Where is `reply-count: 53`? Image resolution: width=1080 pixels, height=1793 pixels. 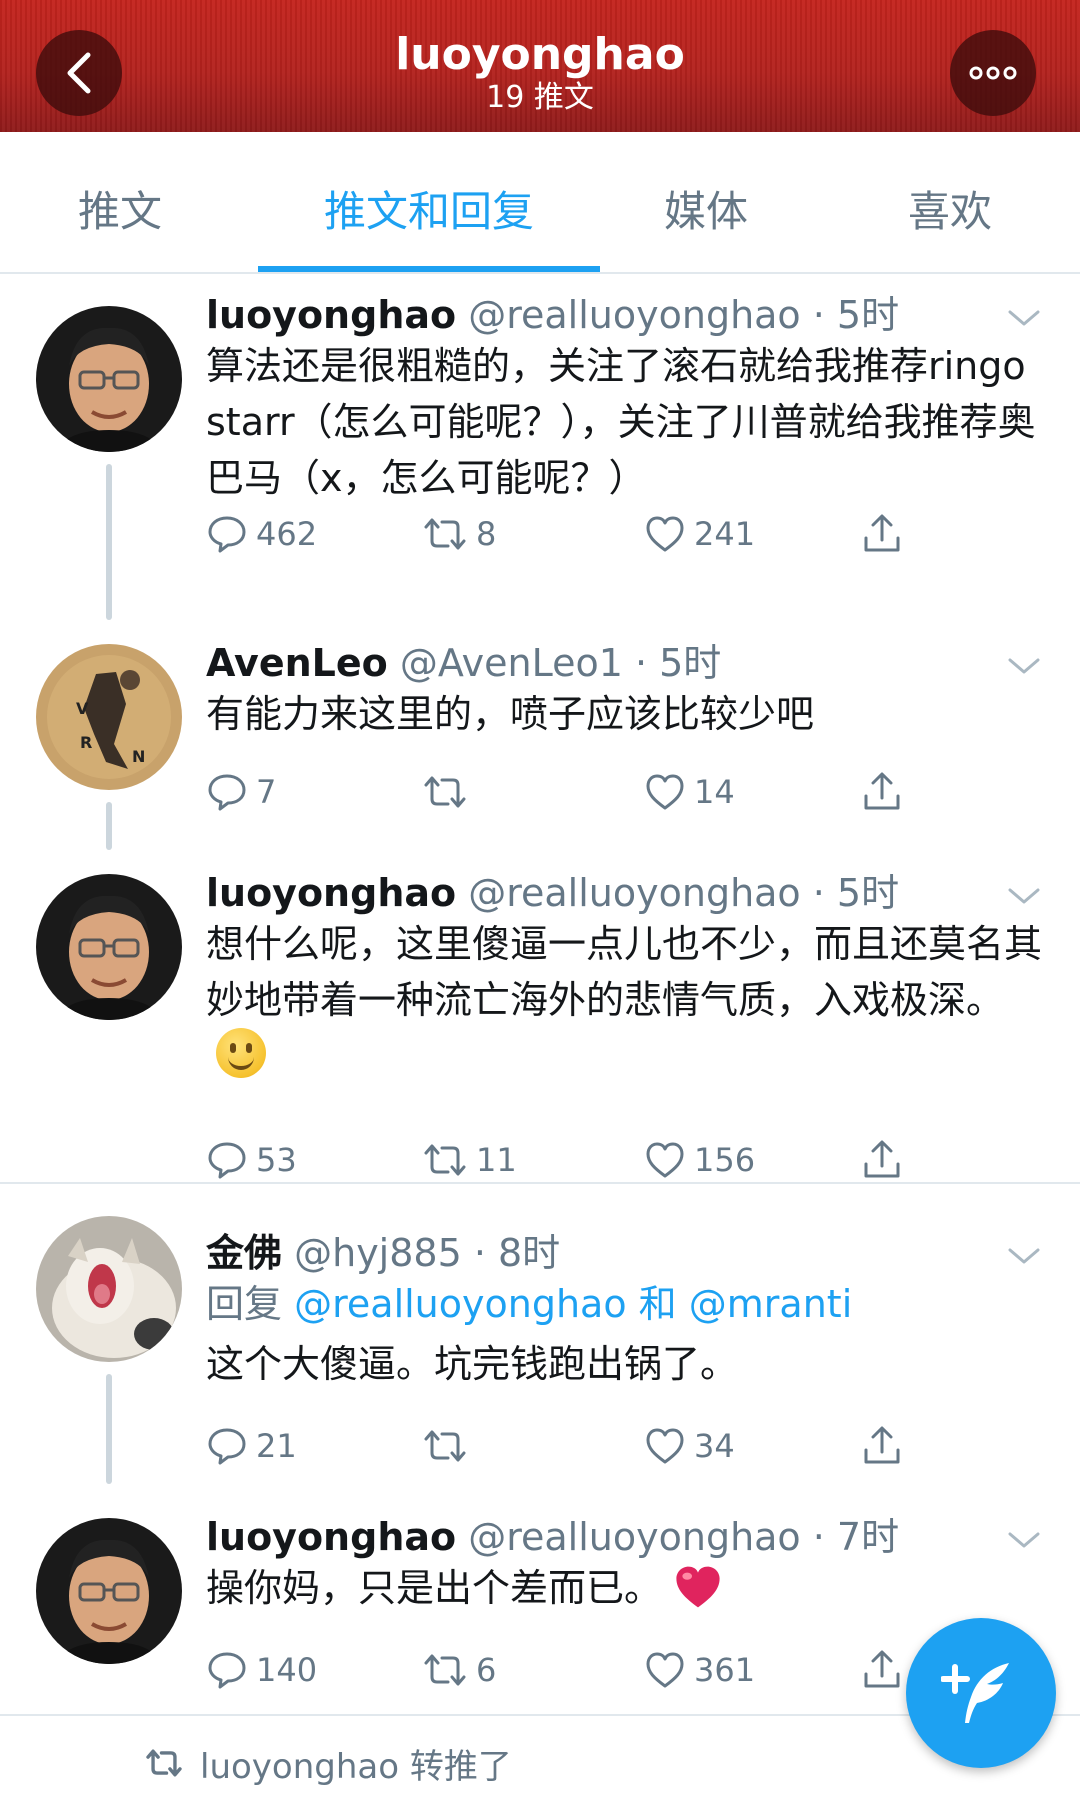 reply-count: 53 is located at coordinates (276, 1160).